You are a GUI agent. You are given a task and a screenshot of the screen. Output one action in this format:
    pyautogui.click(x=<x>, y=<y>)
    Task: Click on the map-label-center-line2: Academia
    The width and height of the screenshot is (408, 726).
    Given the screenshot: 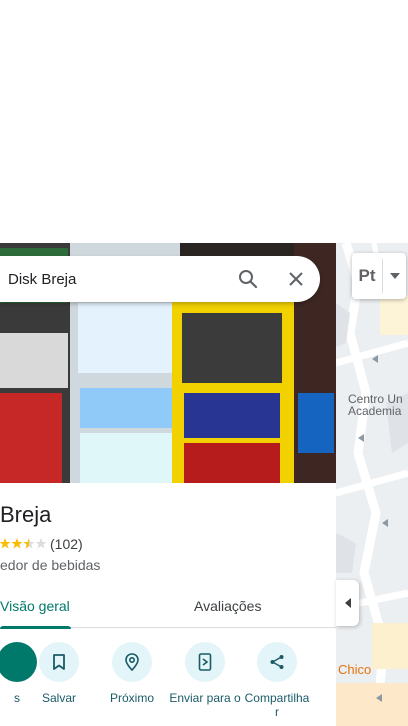 What is the action you would take?
    pyautogui.click(x=375, y=411)
    